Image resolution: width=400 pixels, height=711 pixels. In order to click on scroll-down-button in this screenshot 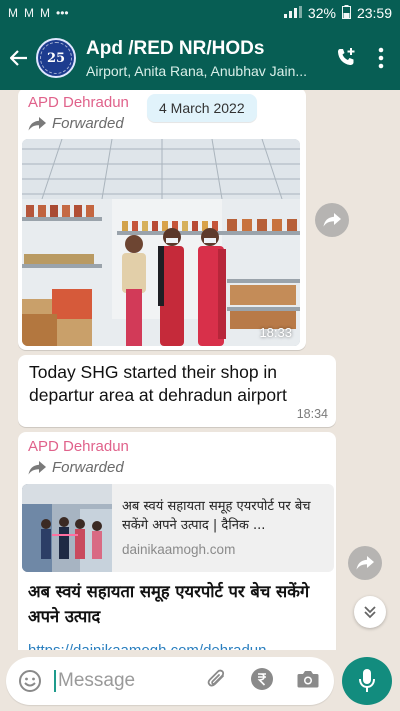, I will do `click(370, 612)`.